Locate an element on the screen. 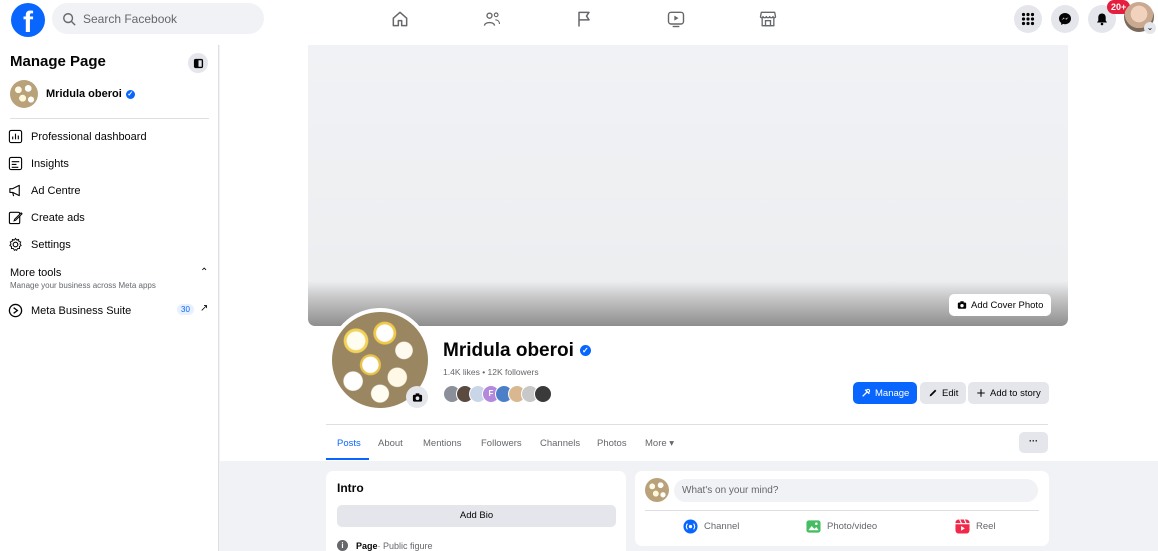 The height and width of the screenshot is (551, 1158). page-stats: 1.4K likes • 12K followers is located at coordinates (491, 372).